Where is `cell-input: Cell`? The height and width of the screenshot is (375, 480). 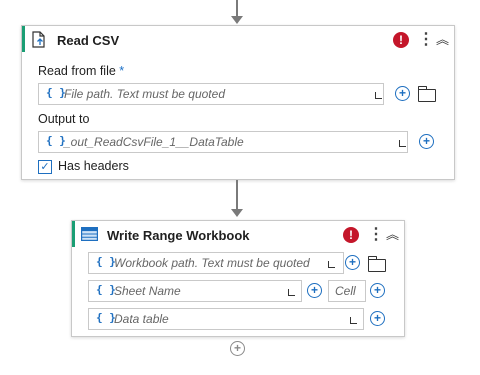 cell-input: Cell is located at coordinates (347, 291).